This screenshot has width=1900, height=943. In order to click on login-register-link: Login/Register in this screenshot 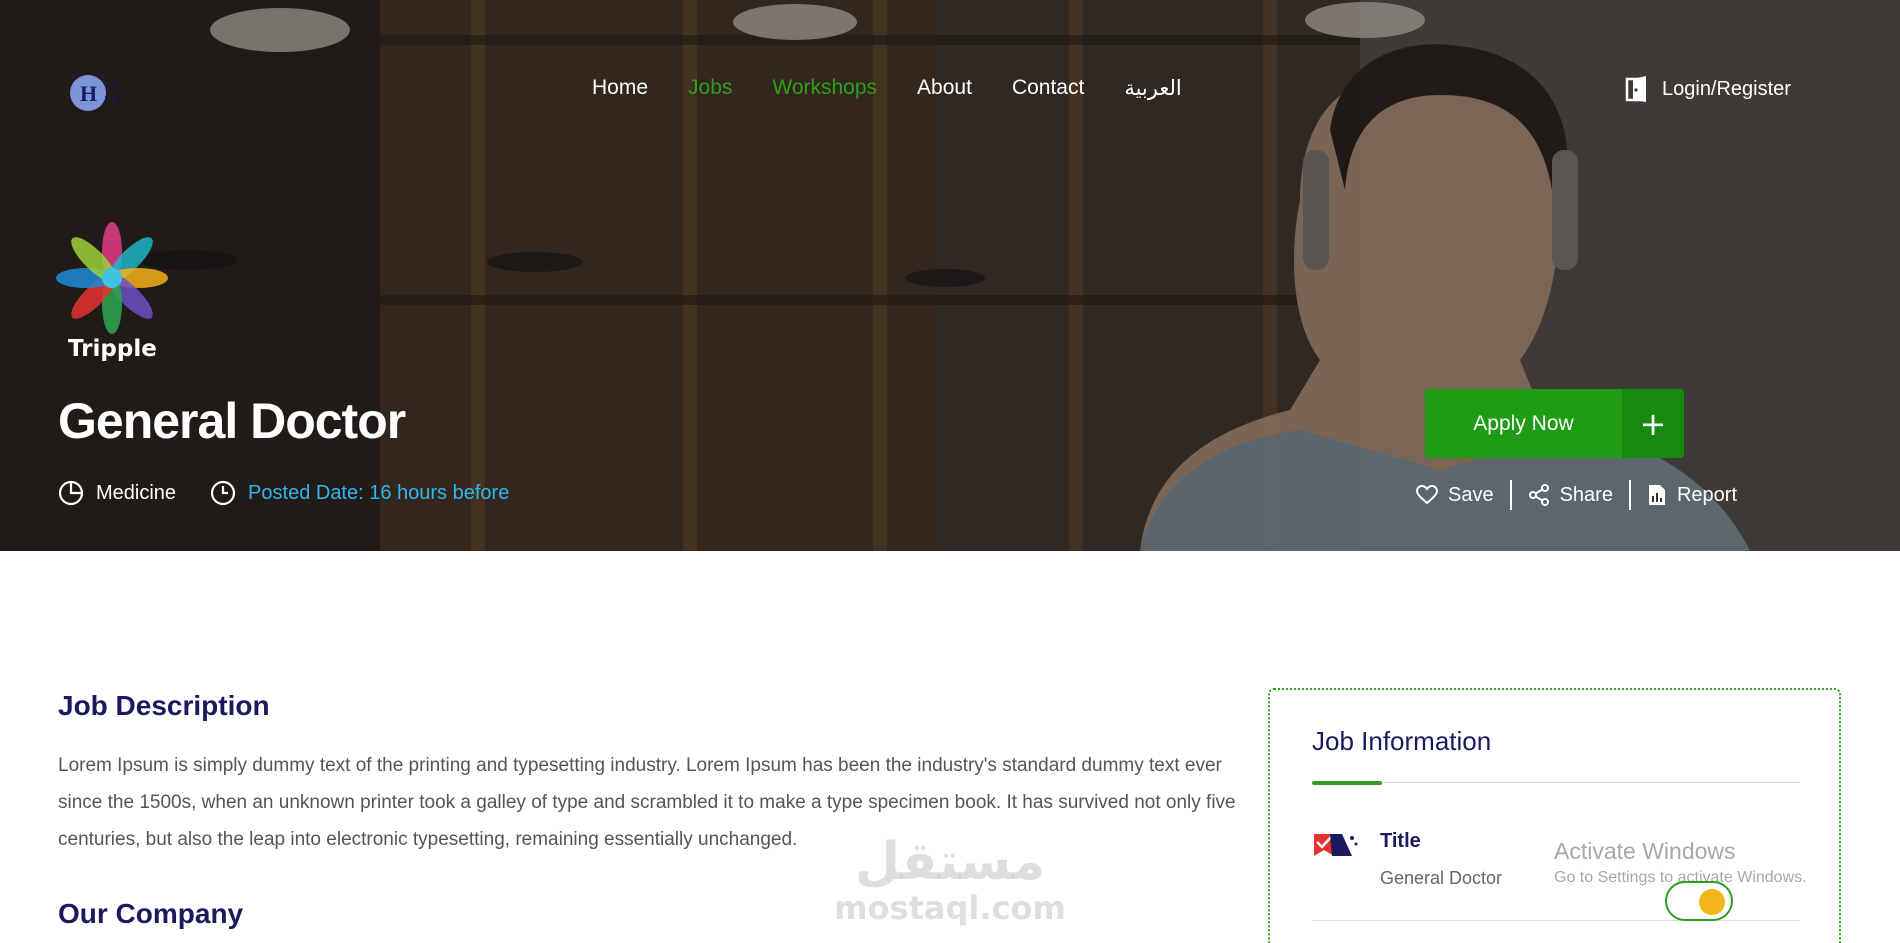, I will do `click(1707, 89)`.